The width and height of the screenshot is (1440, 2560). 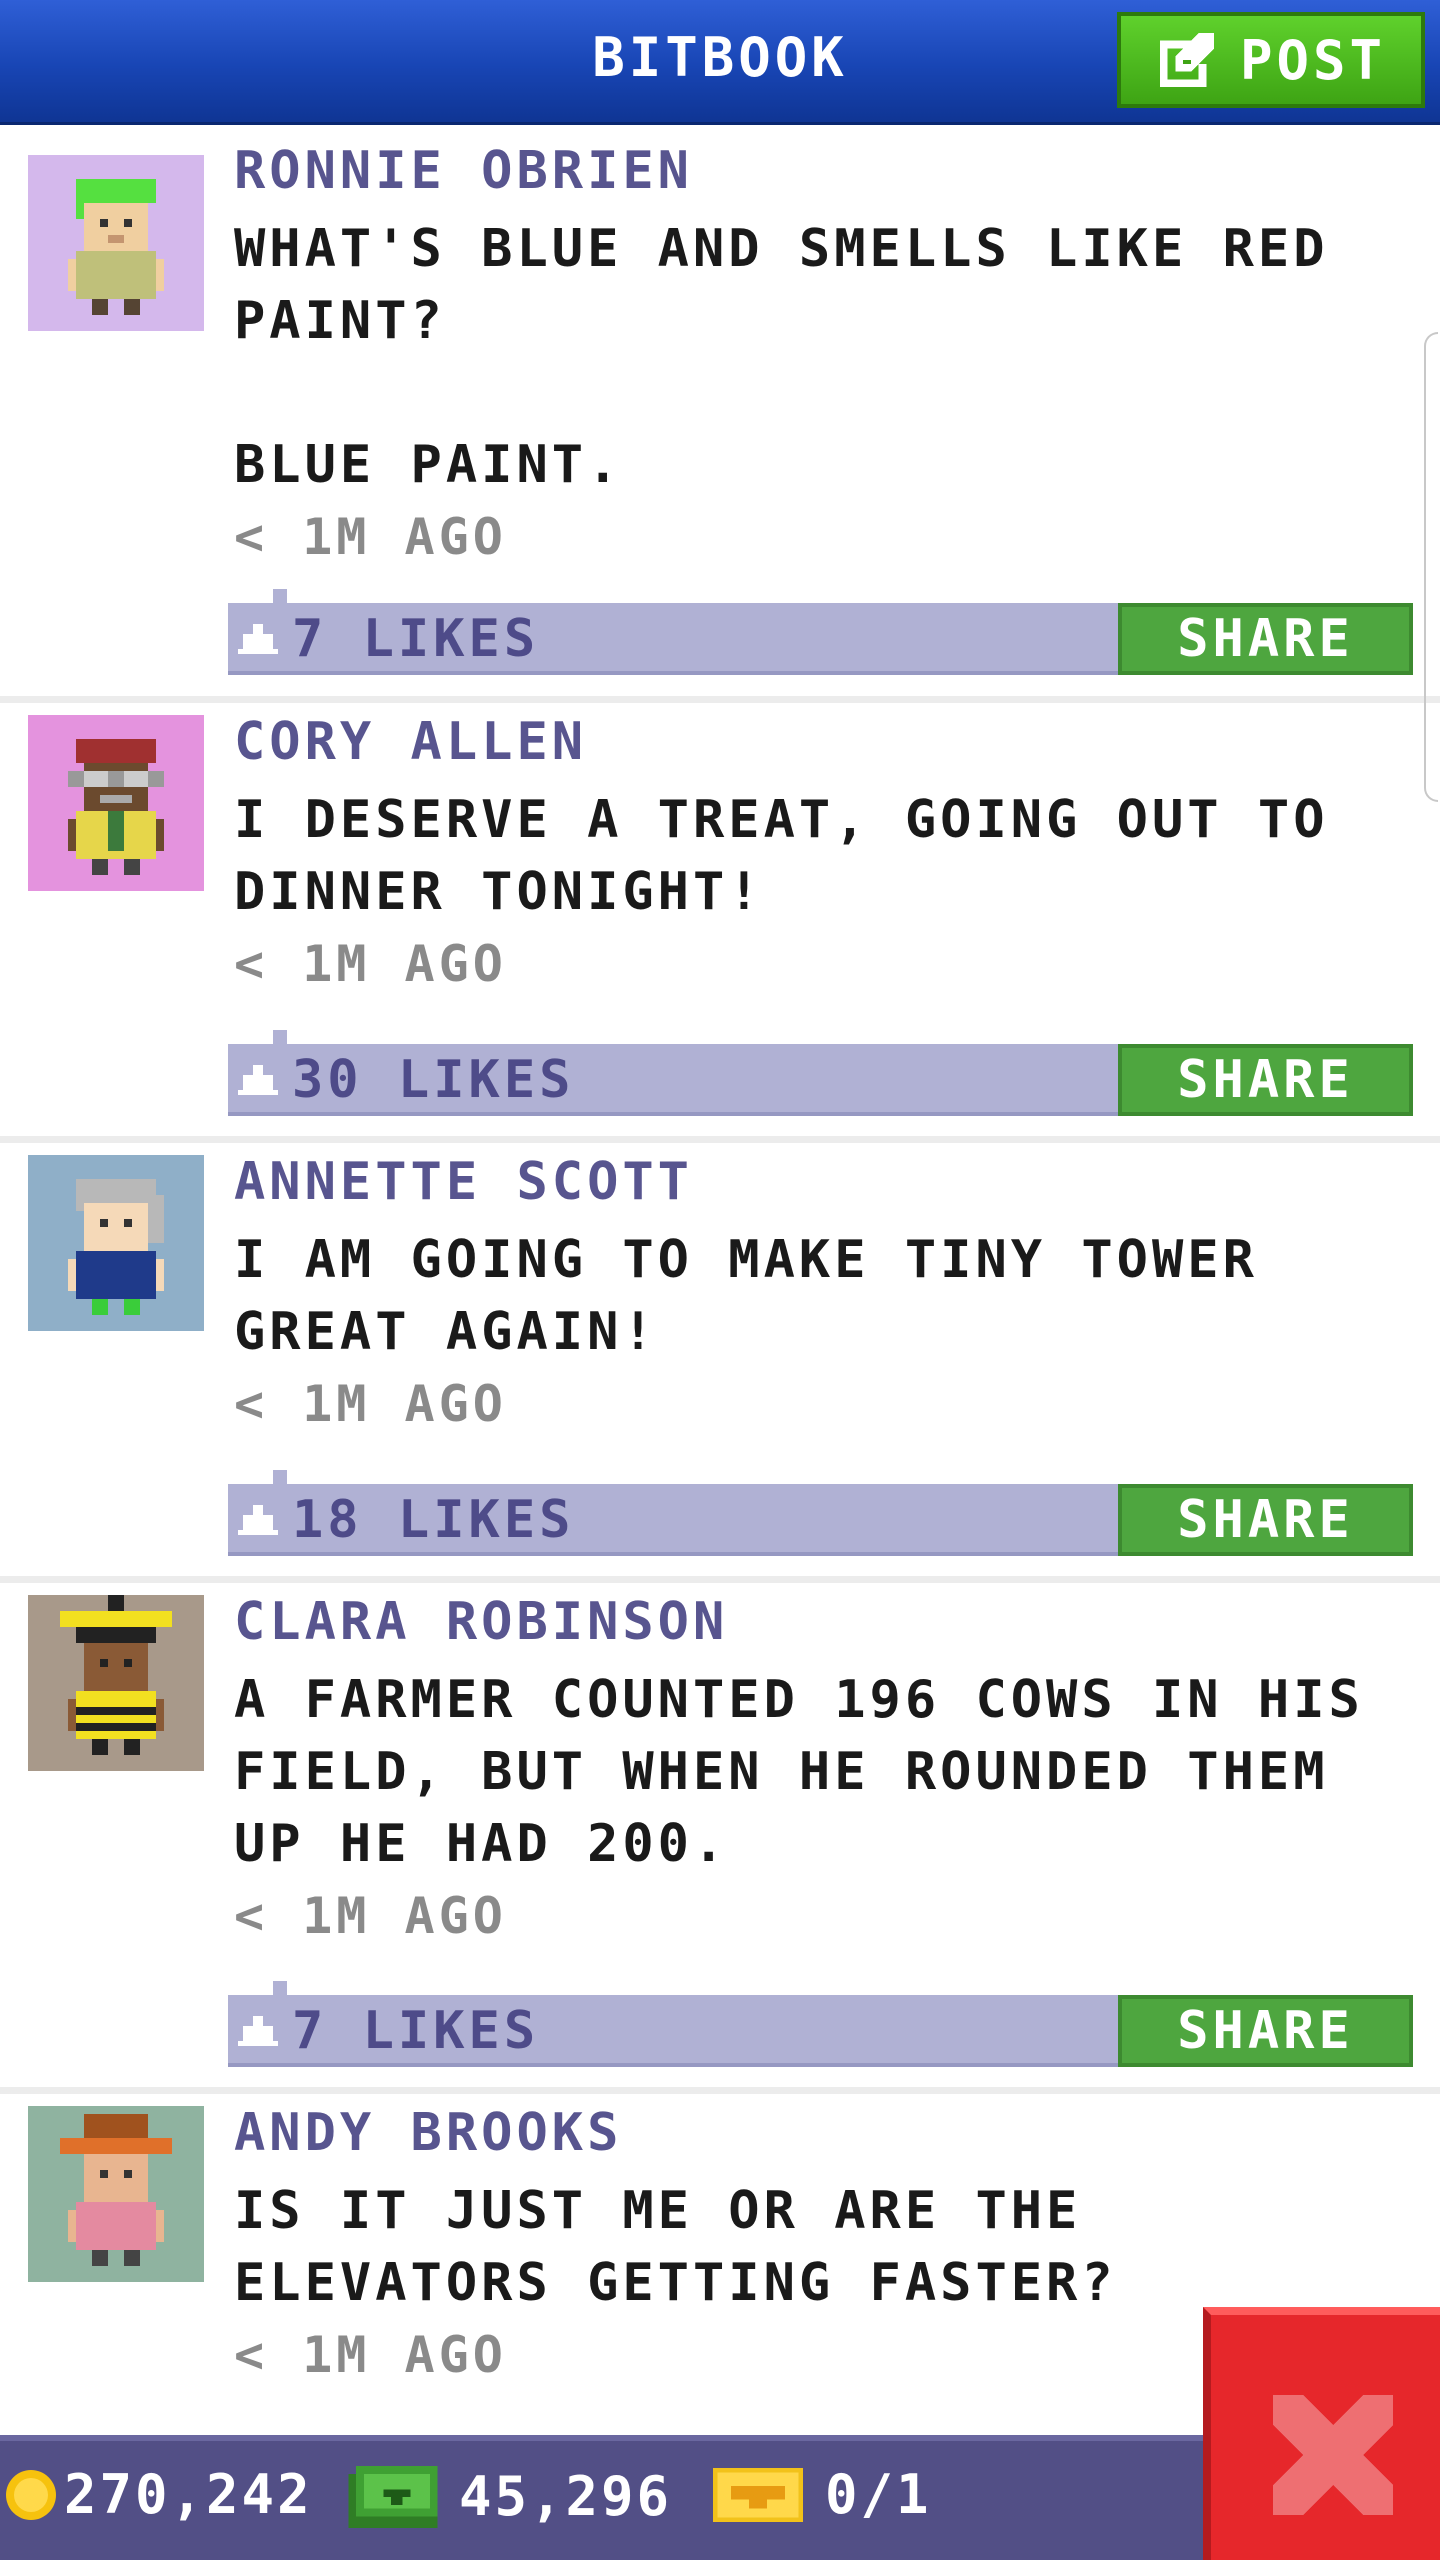 I want to click on close-icon, so click(x=1333, y=2455).